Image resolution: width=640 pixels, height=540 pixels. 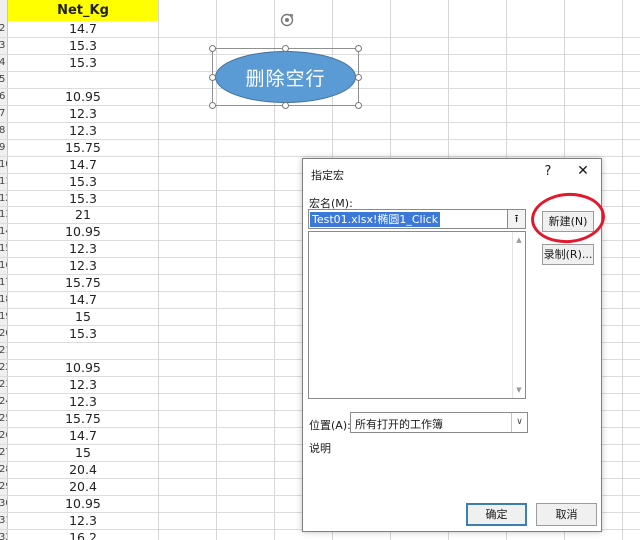 What do you see at coordinates (417, 315) in the screenshot?
I see `macro-list: ▲ ▼` at bounding box center [417, 315].